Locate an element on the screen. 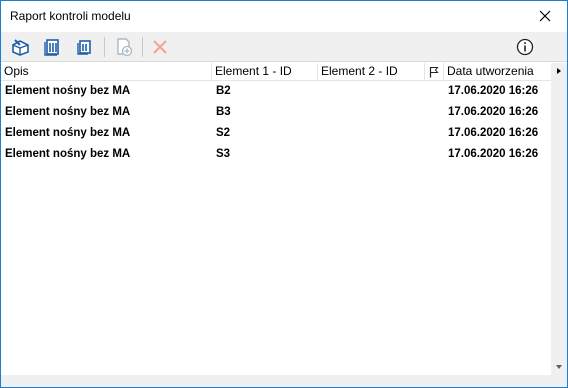 The image size is (568, 388). close-button is located at coordinates (545, 16).